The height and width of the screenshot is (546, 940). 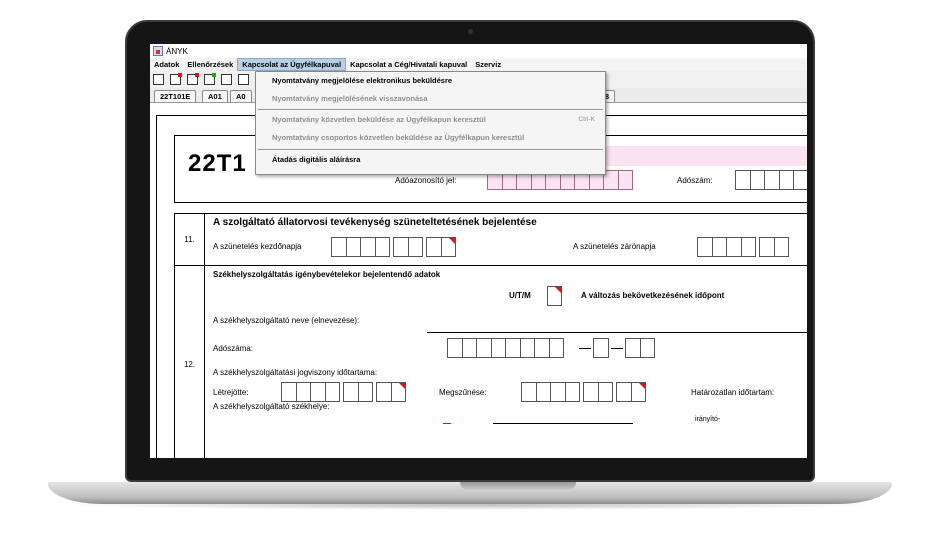 I want to click on section-12-number: 12., so click(x=190, y=362).